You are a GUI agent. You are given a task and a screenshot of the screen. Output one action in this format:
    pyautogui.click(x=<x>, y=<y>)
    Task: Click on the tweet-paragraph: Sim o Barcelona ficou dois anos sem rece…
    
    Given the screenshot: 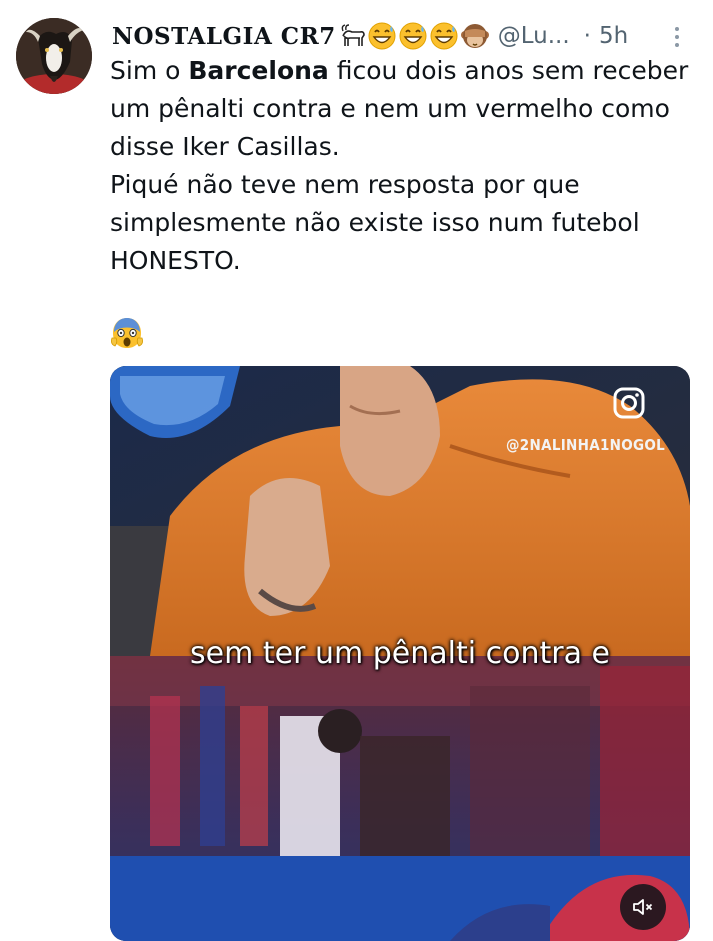 What is the action you would take?
    pyautogui.click(x=405, y=109)
    